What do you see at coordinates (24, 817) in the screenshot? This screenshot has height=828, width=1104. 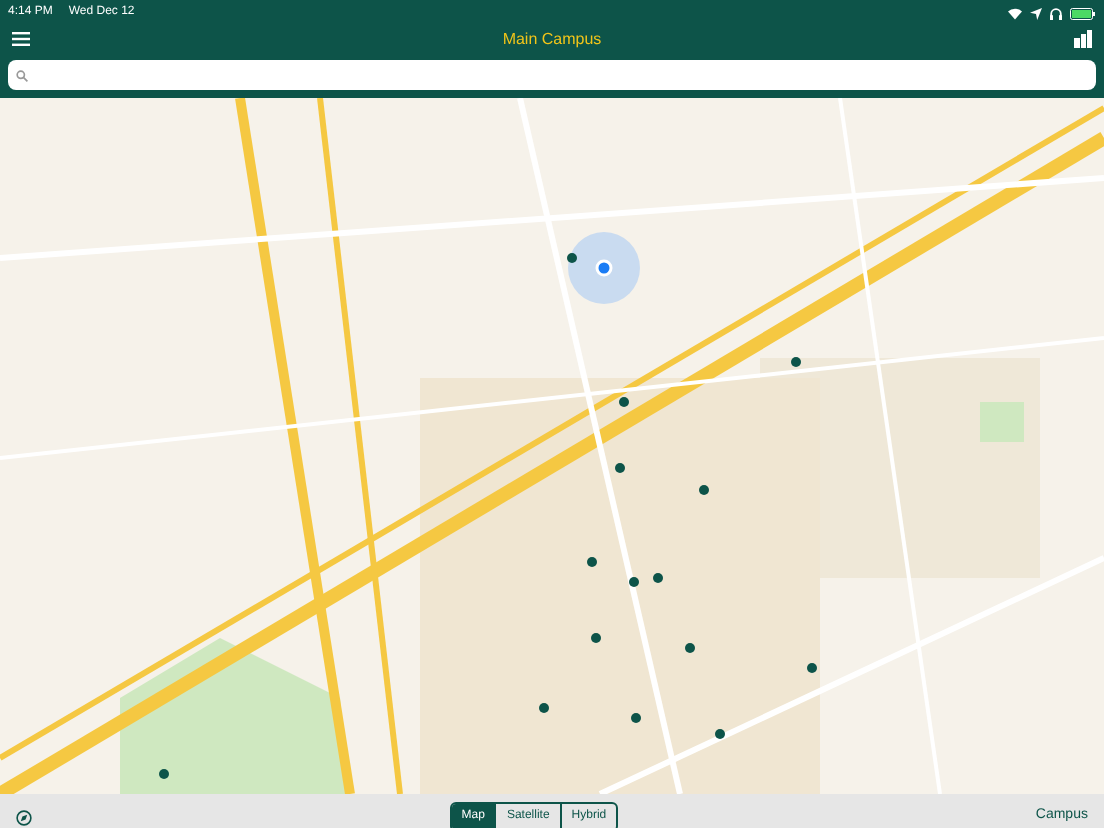 I see `compass-icon` at bounding box center [24, 817].